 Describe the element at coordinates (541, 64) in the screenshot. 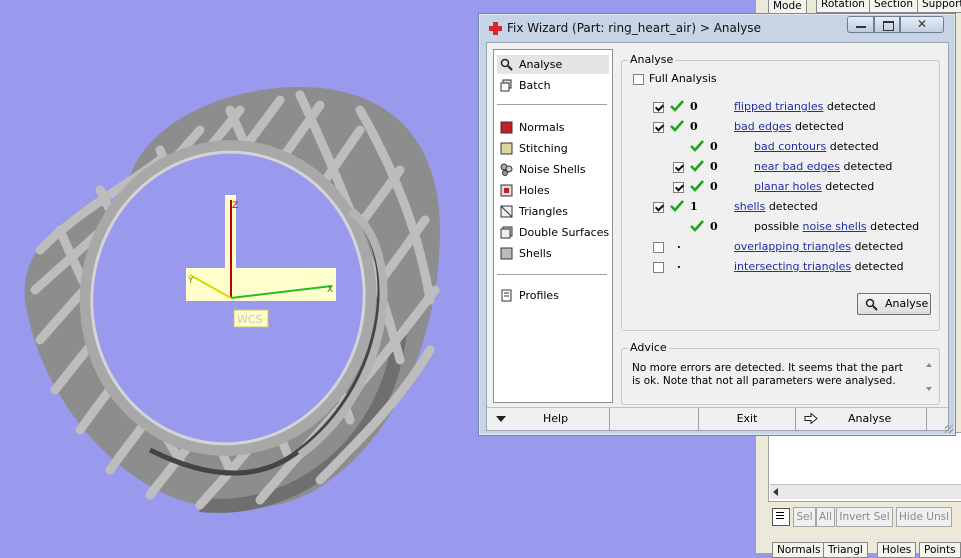

I see `nav-label: Analyse` at that location.